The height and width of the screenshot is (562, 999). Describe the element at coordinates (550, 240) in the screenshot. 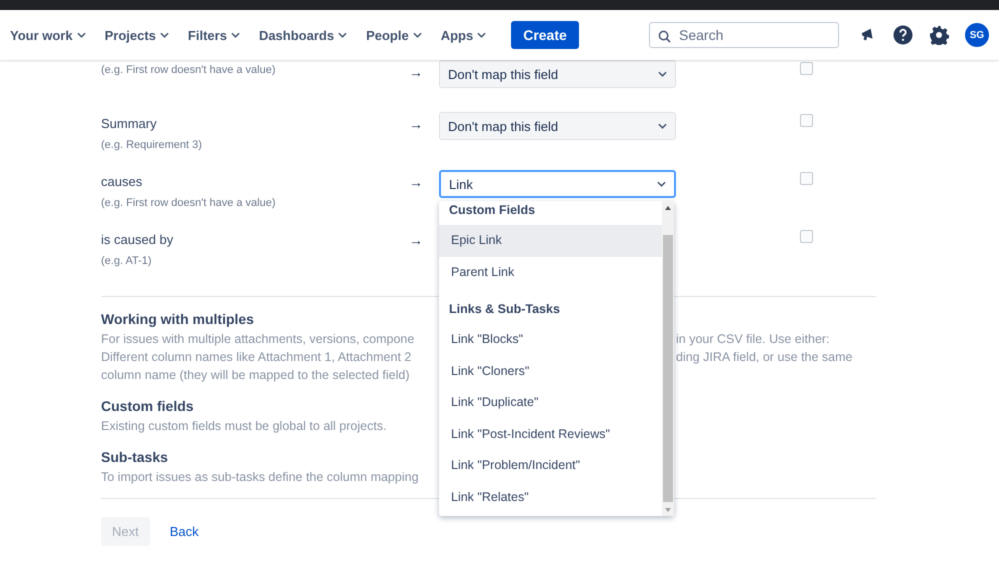

I see `dropdown-option: Epic Link` at that location.